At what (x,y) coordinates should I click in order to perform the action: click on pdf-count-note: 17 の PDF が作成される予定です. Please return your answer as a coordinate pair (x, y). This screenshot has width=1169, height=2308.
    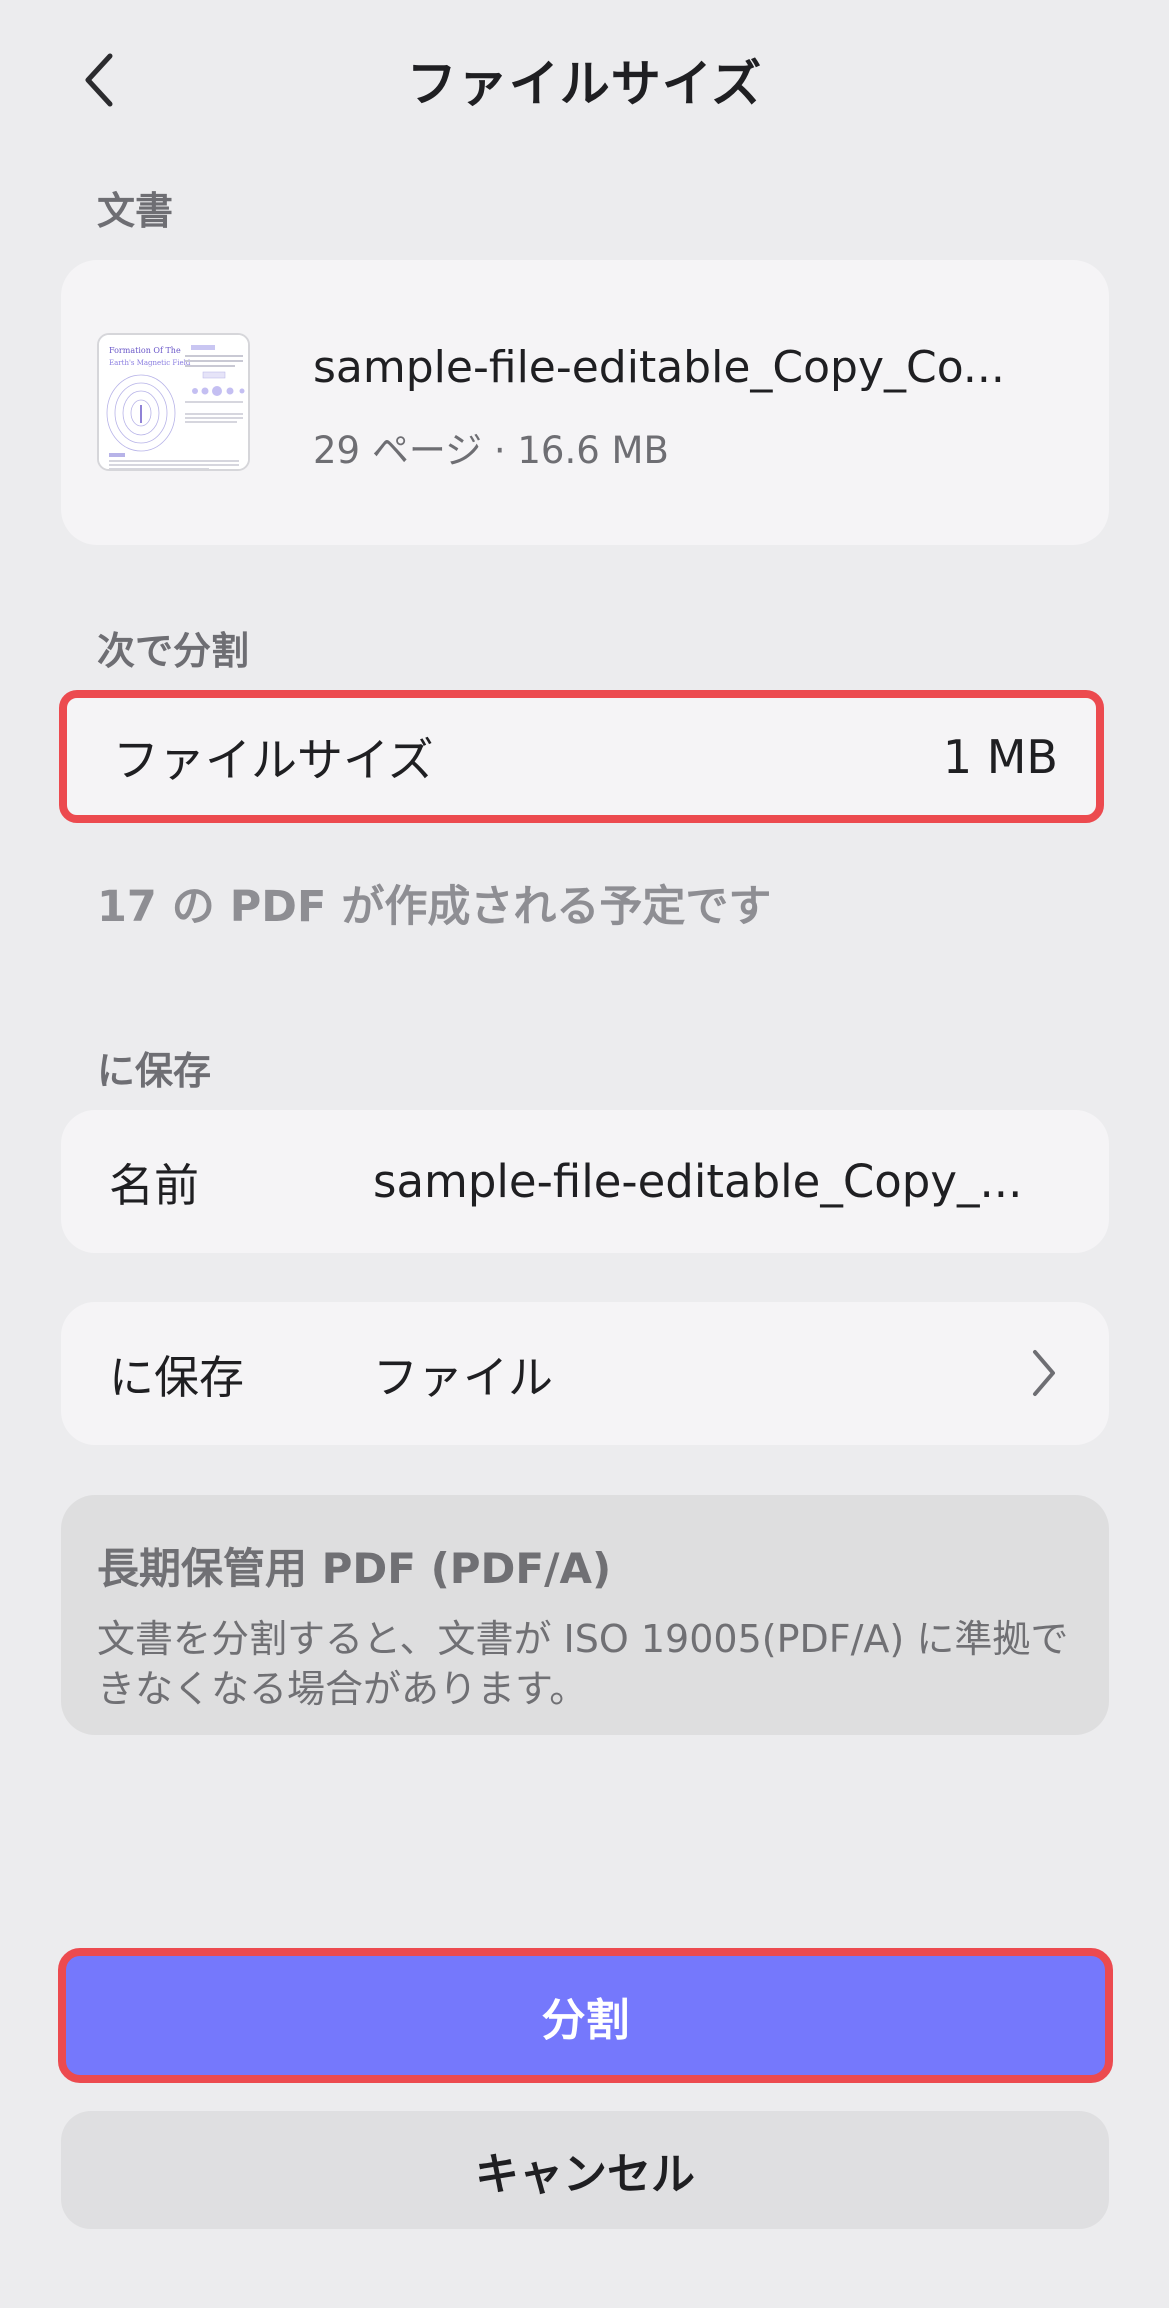
    Looking at the image, I should click on (434, 907).